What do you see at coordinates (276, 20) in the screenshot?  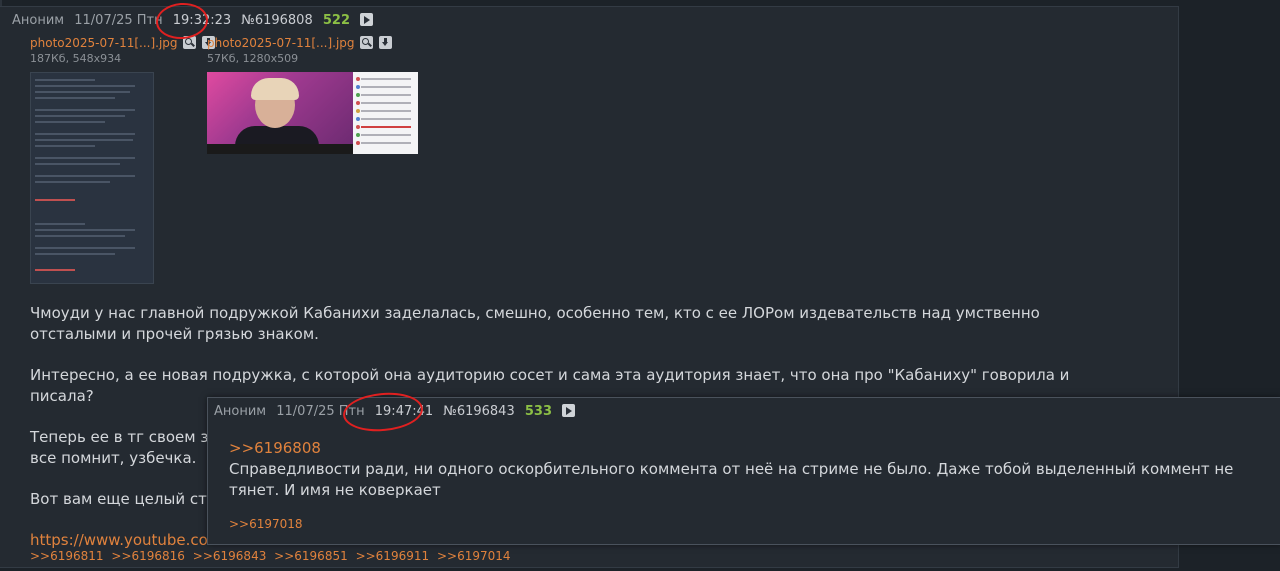 I see `post-number: №6196808` at bounding box center [276, 20].